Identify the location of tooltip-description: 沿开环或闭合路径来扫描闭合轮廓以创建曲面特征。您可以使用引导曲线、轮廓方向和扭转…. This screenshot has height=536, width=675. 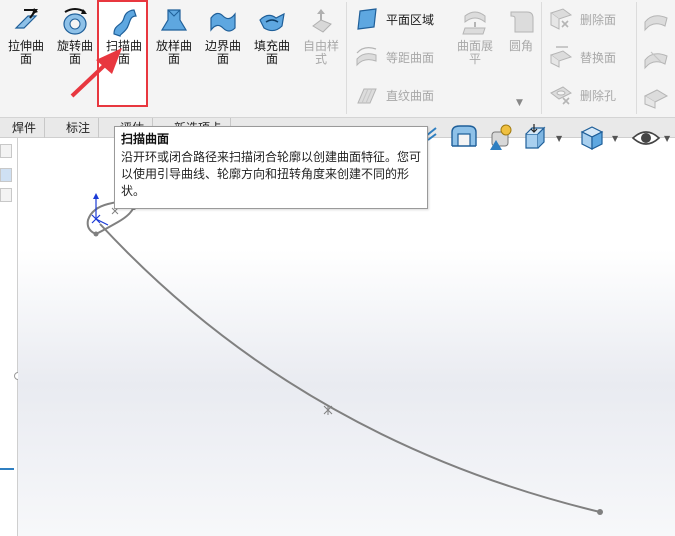
(271, 174).